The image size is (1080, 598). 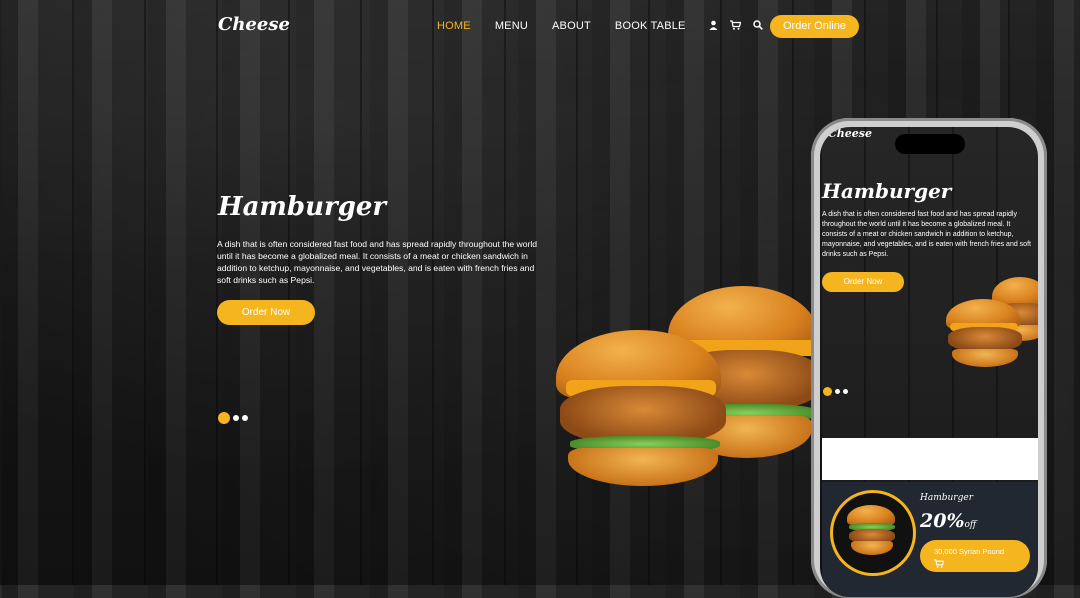 What do you see at coordinates (571, 26) in the screenshot?
I see `nav-about: ABOUT` at bounding box center [571, 26].